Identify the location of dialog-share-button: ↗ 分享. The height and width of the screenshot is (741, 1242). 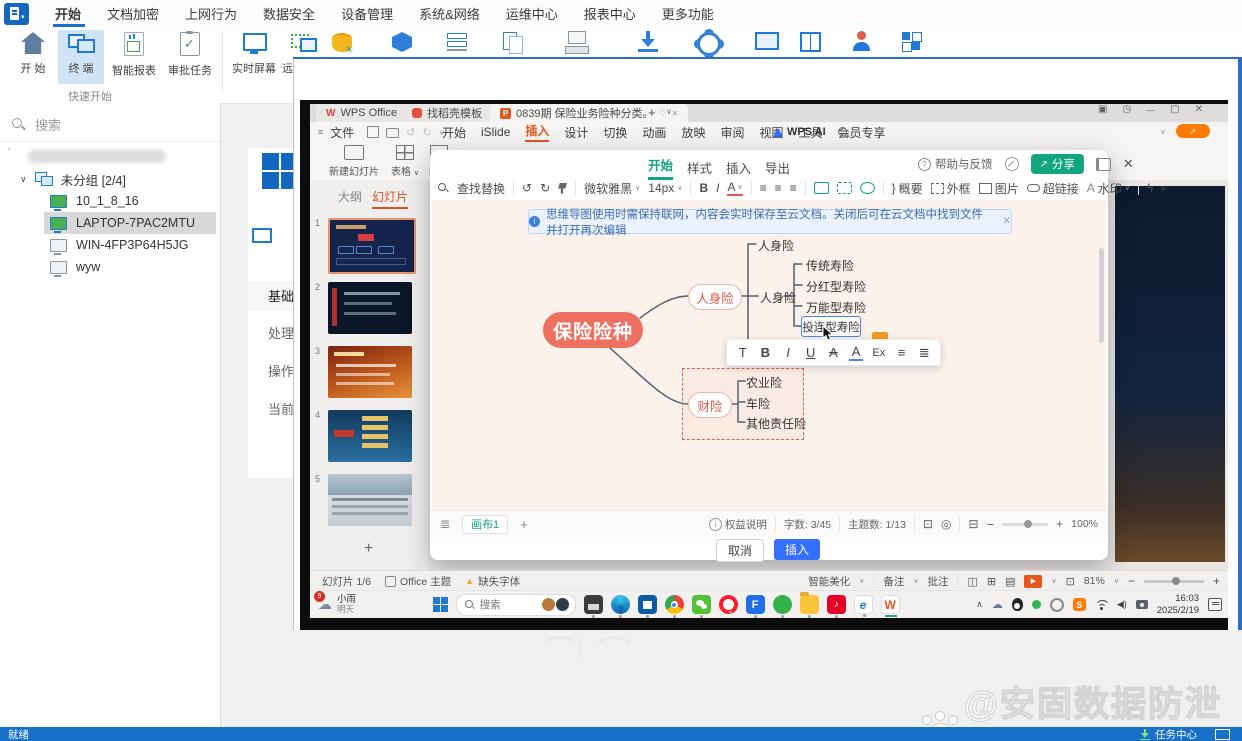
(1057, 164).